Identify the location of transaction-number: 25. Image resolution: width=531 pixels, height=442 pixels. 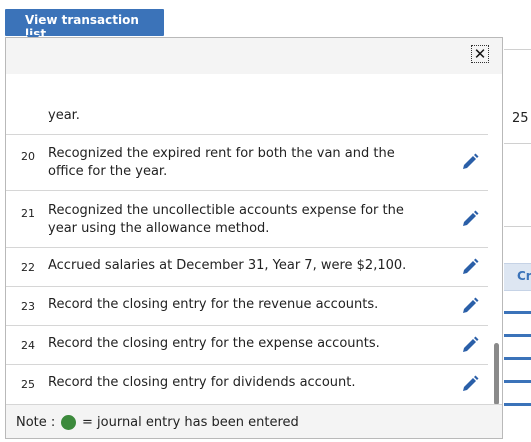
(28, 384).